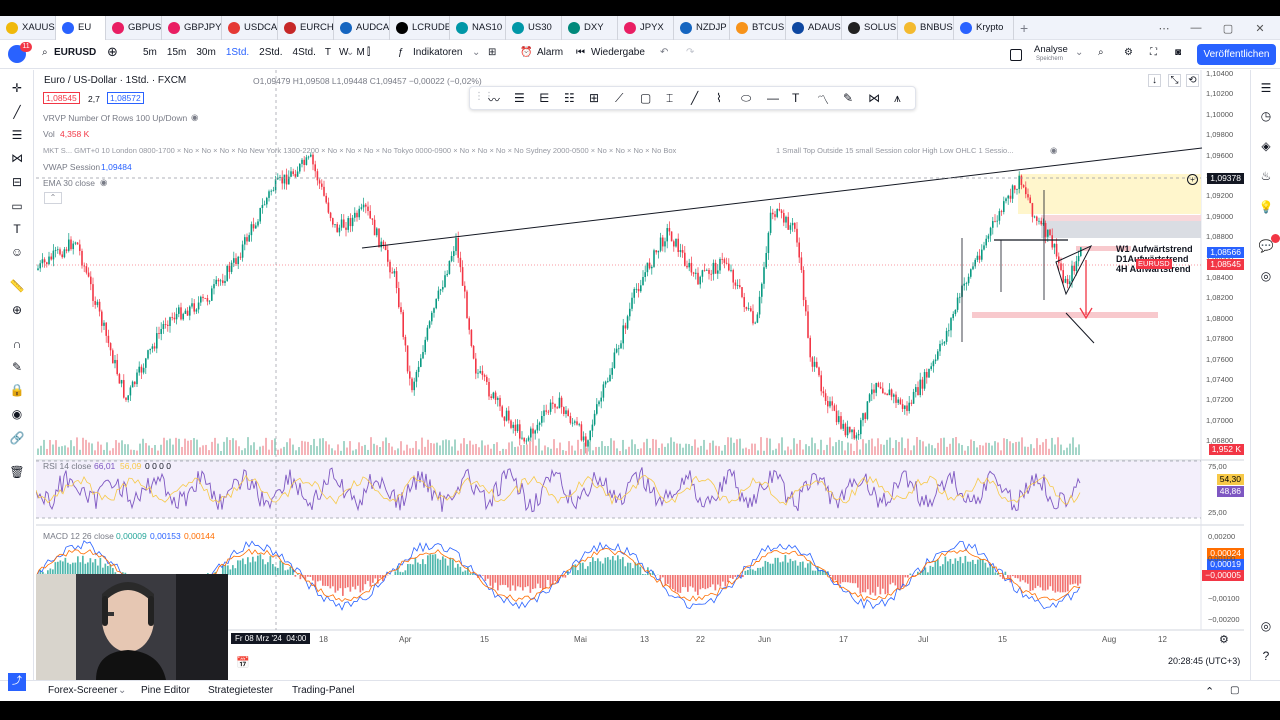 The height and width of the screenshot is (720, 1280). Describe the element at coordinates (194, 117) in the screenshot. I see `vrvp-eye-icon: ◉` at that location.